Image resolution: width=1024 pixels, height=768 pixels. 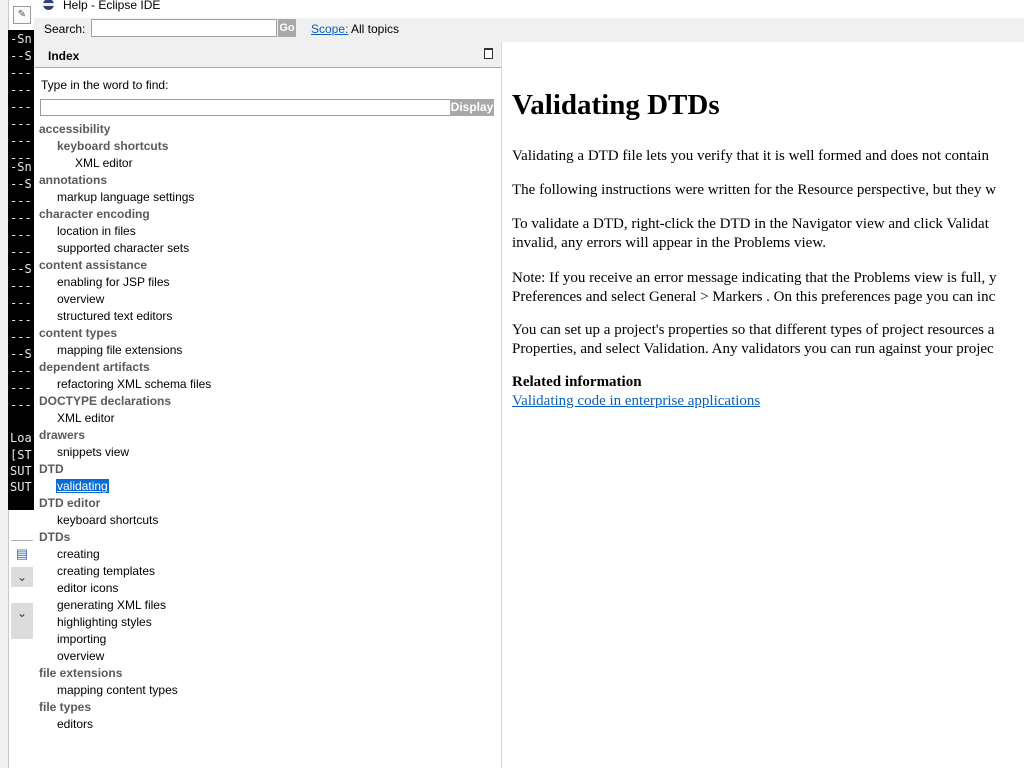 I want to click on index-subentry: creating, so click(x=78, y=554).